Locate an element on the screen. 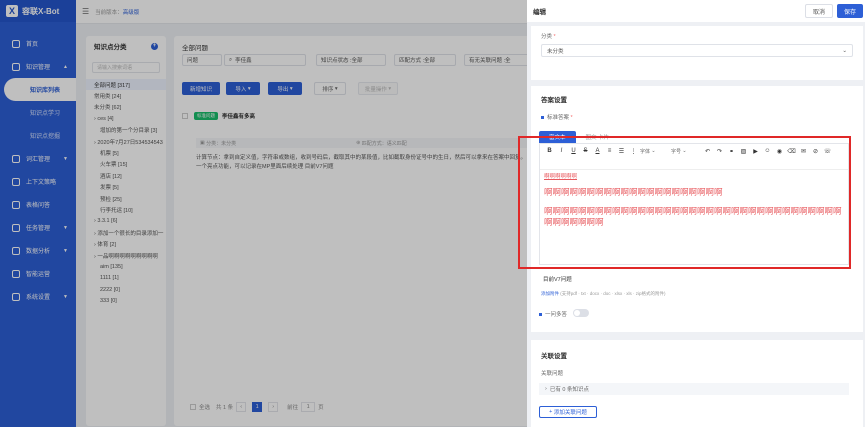 The height and width of the screenshot is (427, 865). answer-section-title: 答案设置 is located at coordinates (554, 100).